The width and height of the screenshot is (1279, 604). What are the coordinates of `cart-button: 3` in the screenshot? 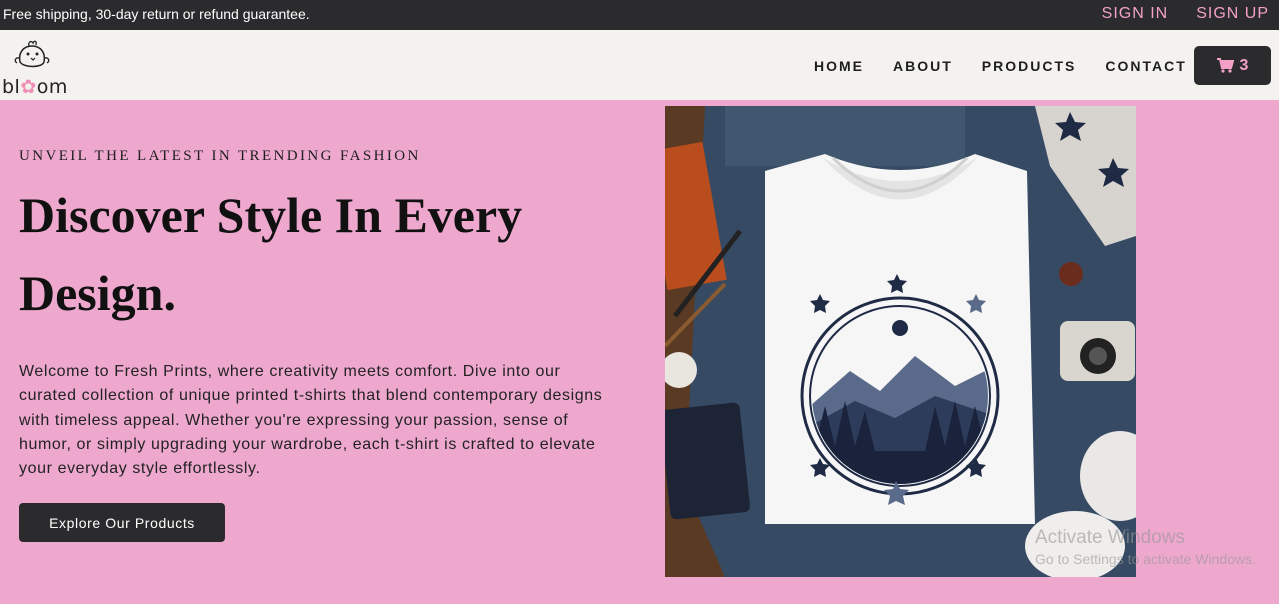 It's located at (1232, 65).